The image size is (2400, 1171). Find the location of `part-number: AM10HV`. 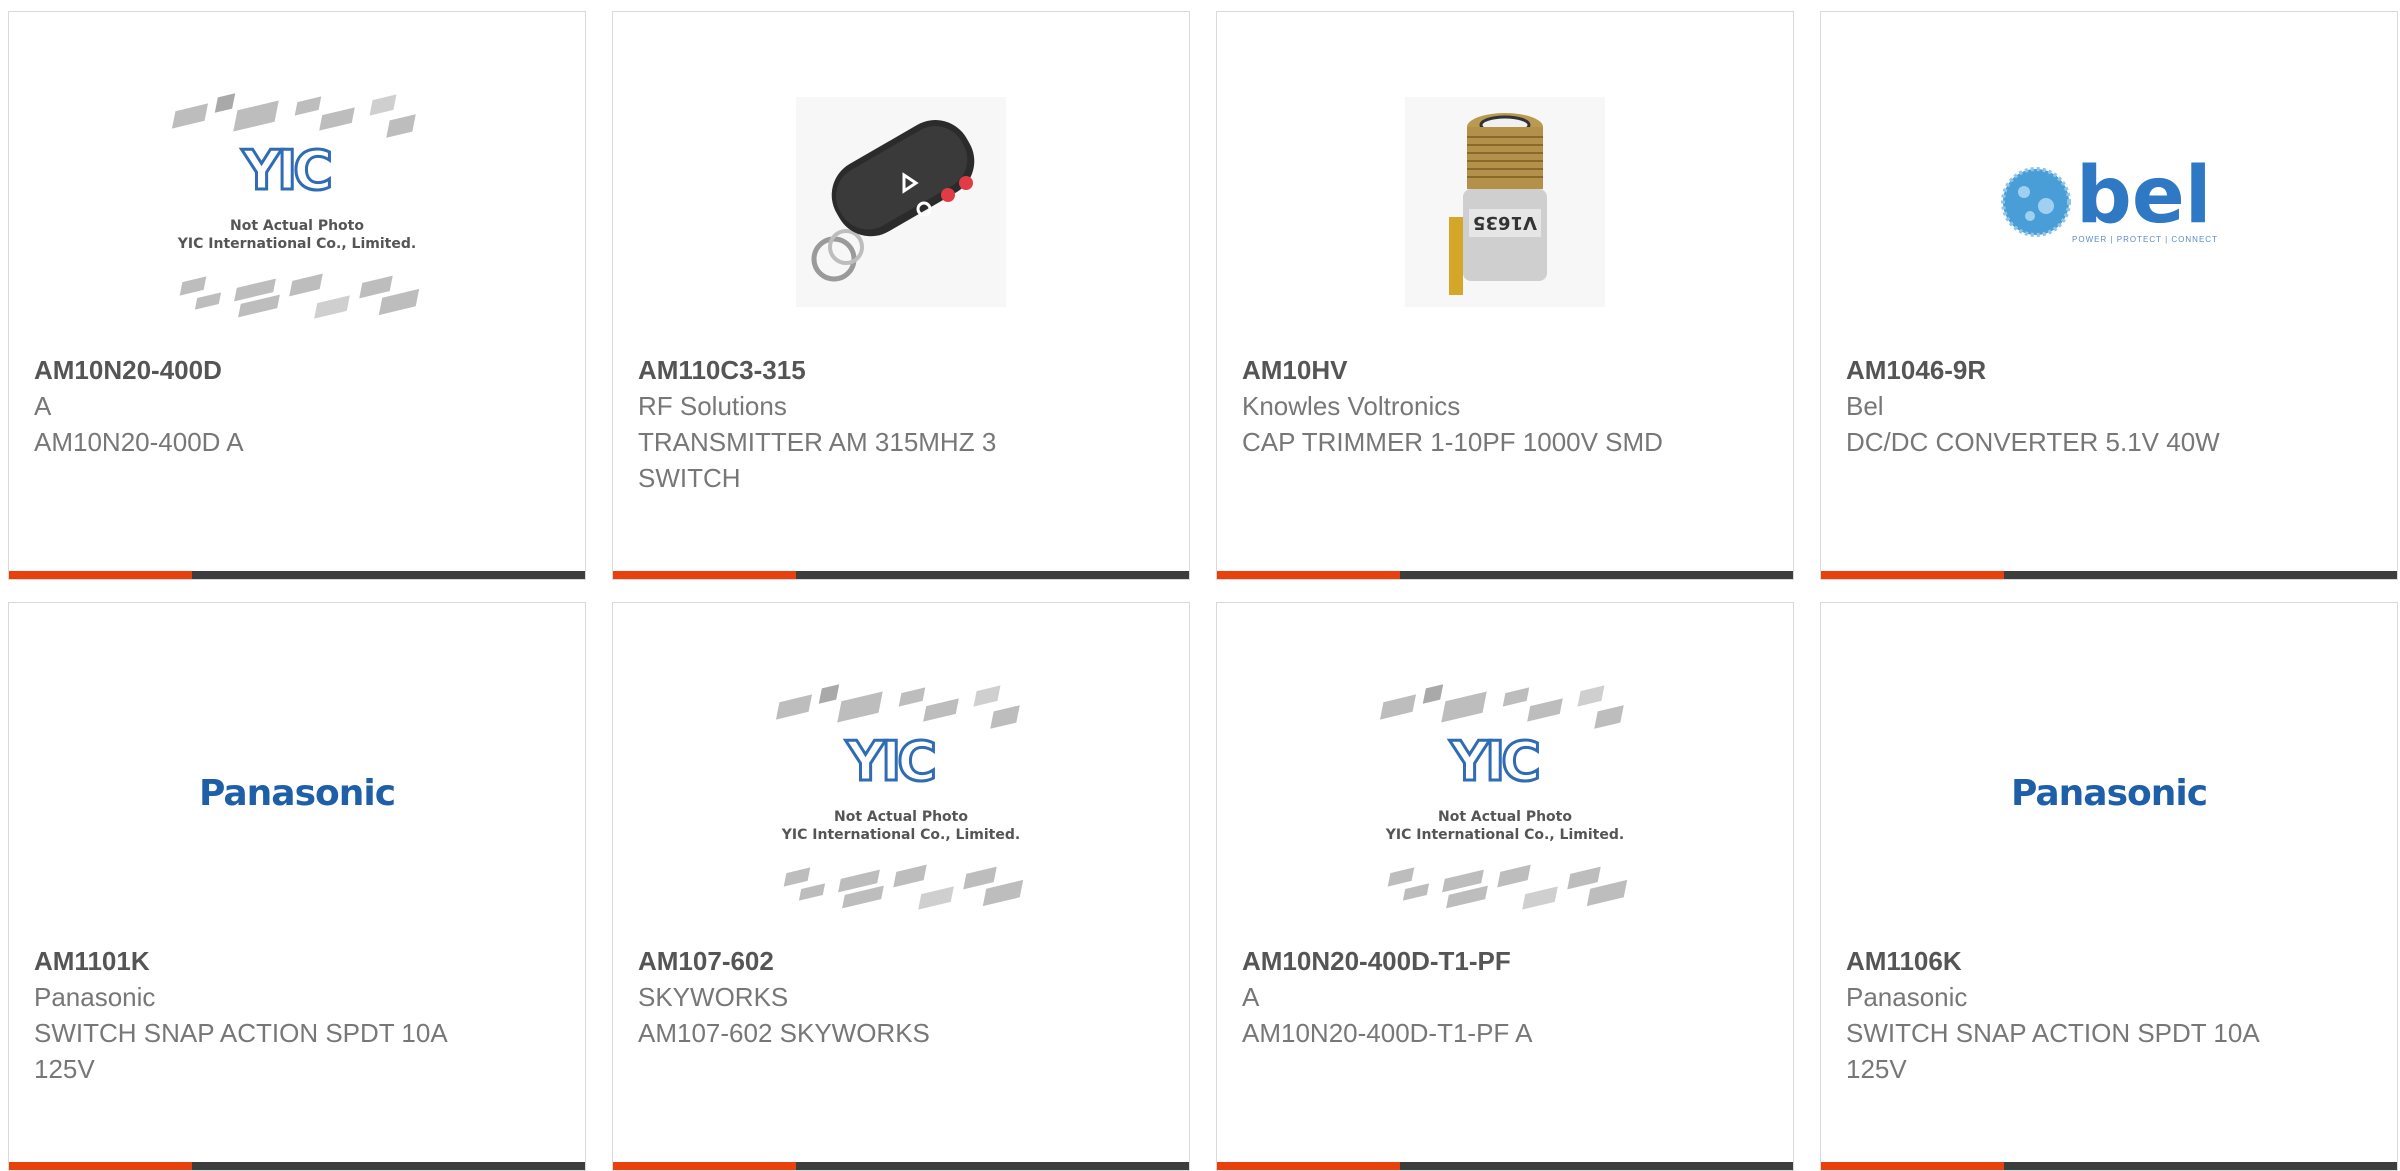

part-number: AM10HV is located at coordinates (1505, 370).